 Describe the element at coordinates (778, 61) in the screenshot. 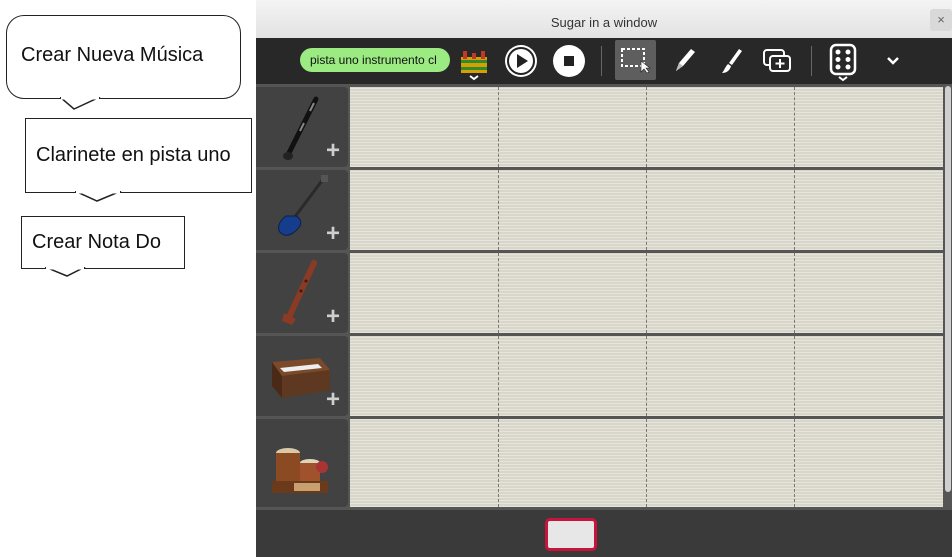

I see `add-layer-icon` at that location.